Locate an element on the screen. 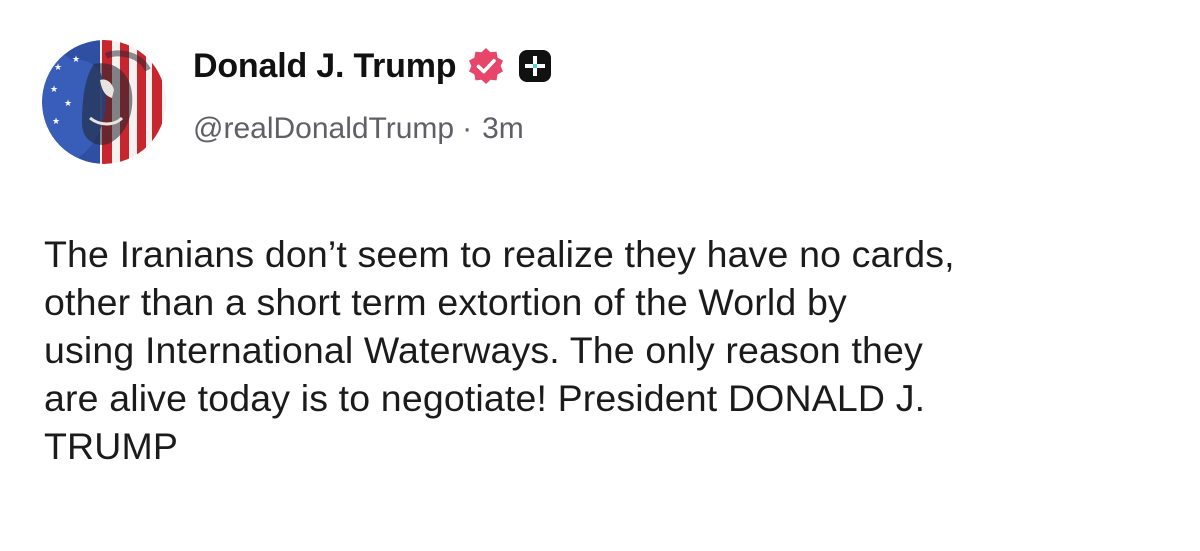  post-text-line: TRUMP is located at coordinates (111, 446).